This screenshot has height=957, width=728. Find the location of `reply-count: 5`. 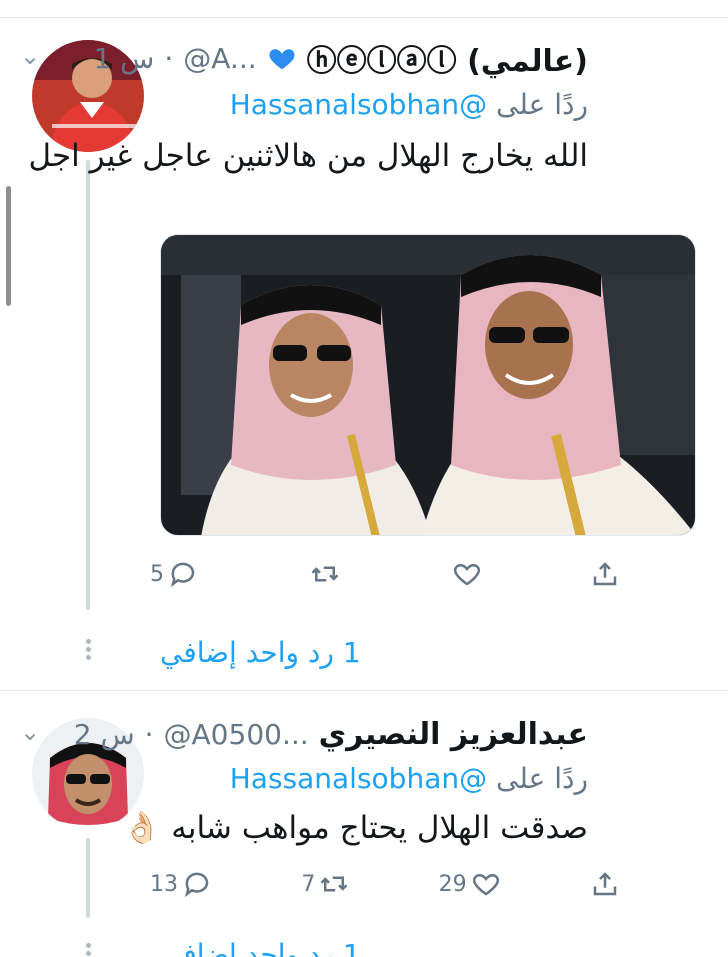

reply-count: 5 is located at coordinates (157, 574).